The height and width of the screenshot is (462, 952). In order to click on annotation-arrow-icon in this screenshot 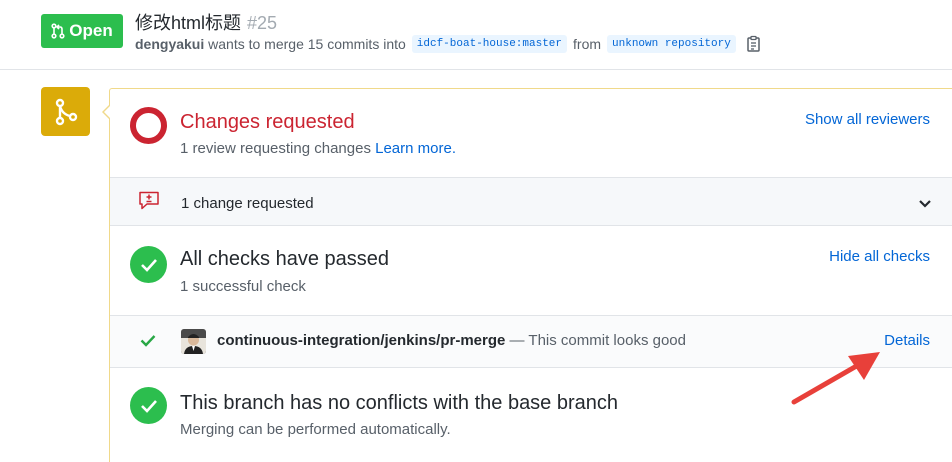, I will do `click(835, 378)`.